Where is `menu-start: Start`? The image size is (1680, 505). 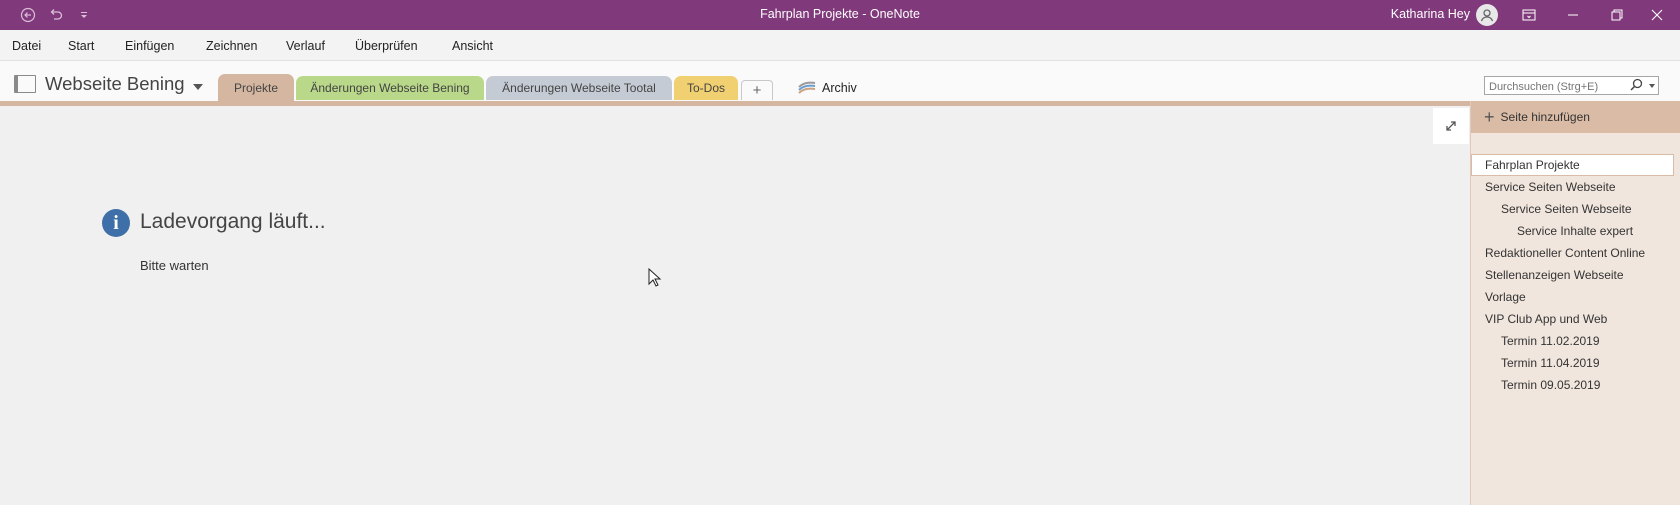
menu-start: Start is located at coordinates (81, 46).